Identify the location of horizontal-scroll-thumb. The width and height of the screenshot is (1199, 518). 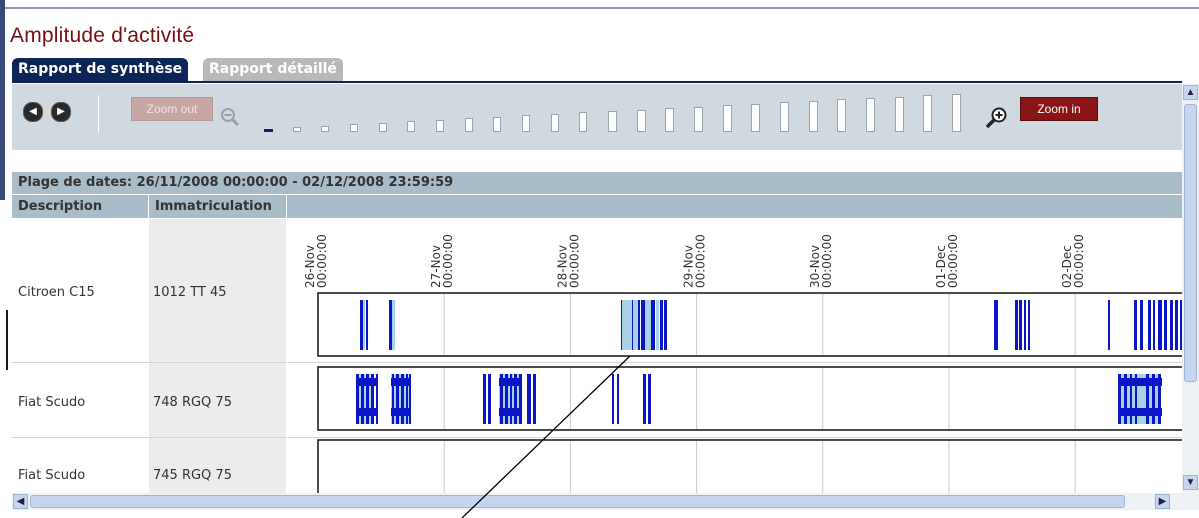
(577, 501).